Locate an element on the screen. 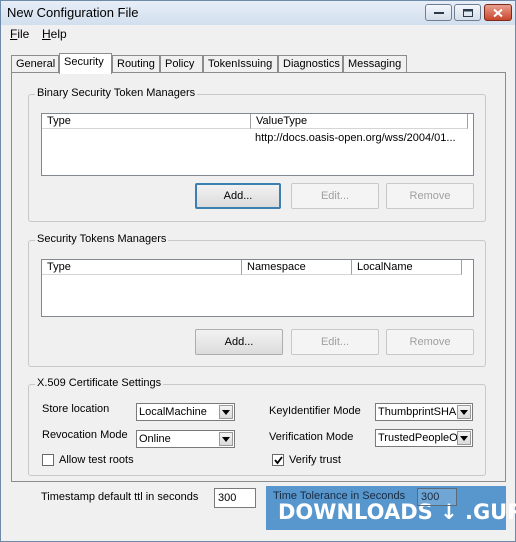 The width and height of the screenshot is (516, 542). verify-trust-checkbox is located at coordinates (278, 460).